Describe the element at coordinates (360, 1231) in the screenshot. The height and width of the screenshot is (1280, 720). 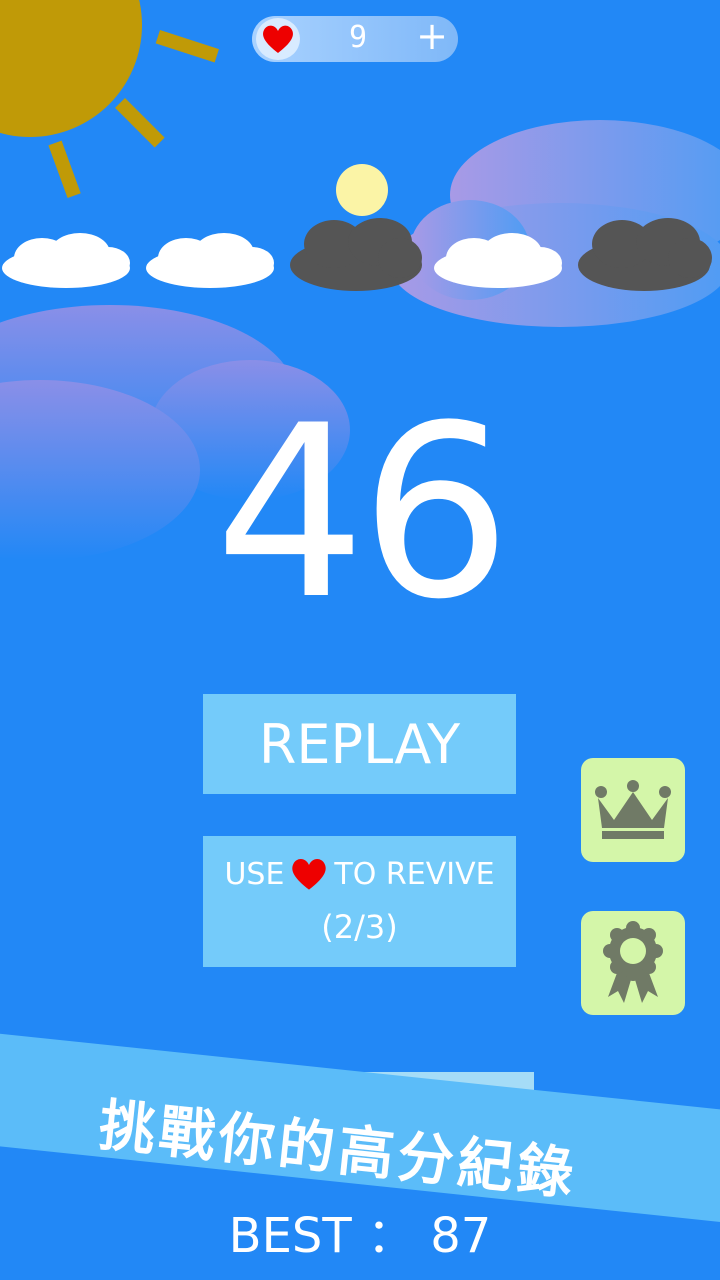
I see `best-score: BEST ： 87` at that location.